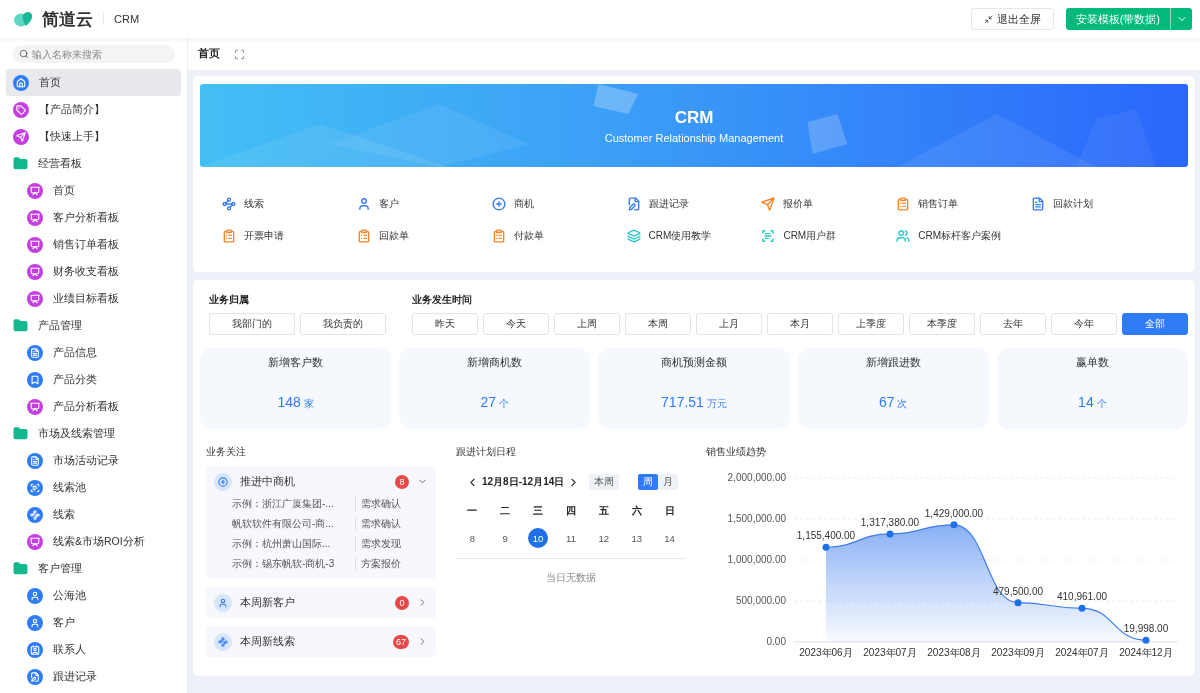 The image size is (1200, 693). What do you see at coordinates (1013, 324) in the screenshot?
I see `filter-option: 去年` at bounding box center [1013, 324].